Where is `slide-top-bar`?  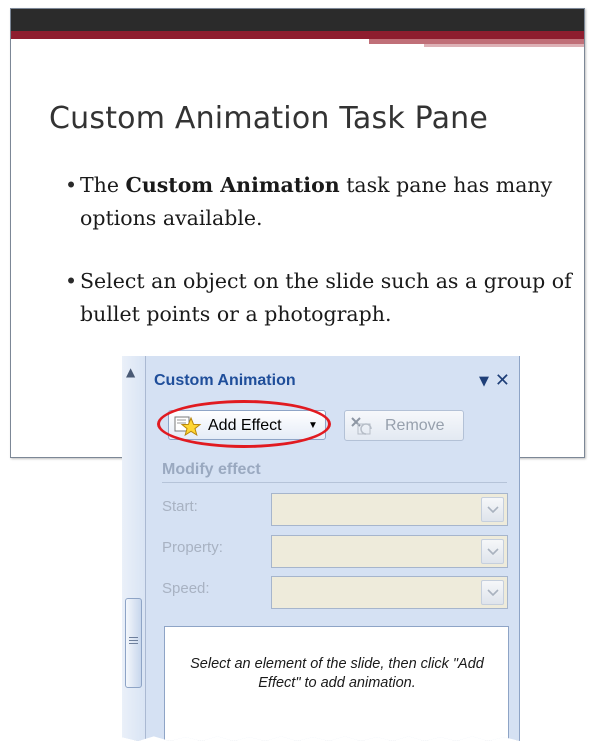 slide-top-bar is located at coordinates (297, 20).